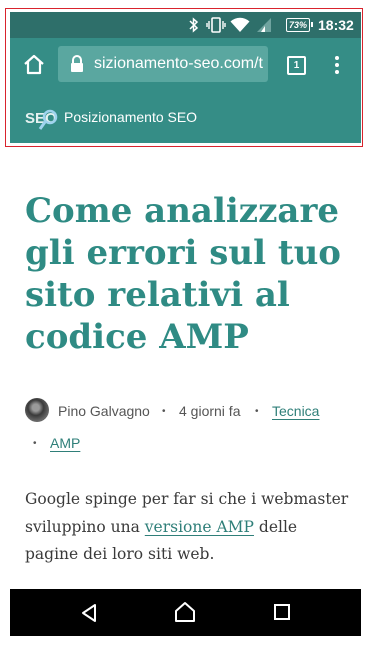 The image size is (370, 650). Describe the element at coordinates (104, 411) in the screenshot. I see `author-name: Pino Galvagno` at that location.